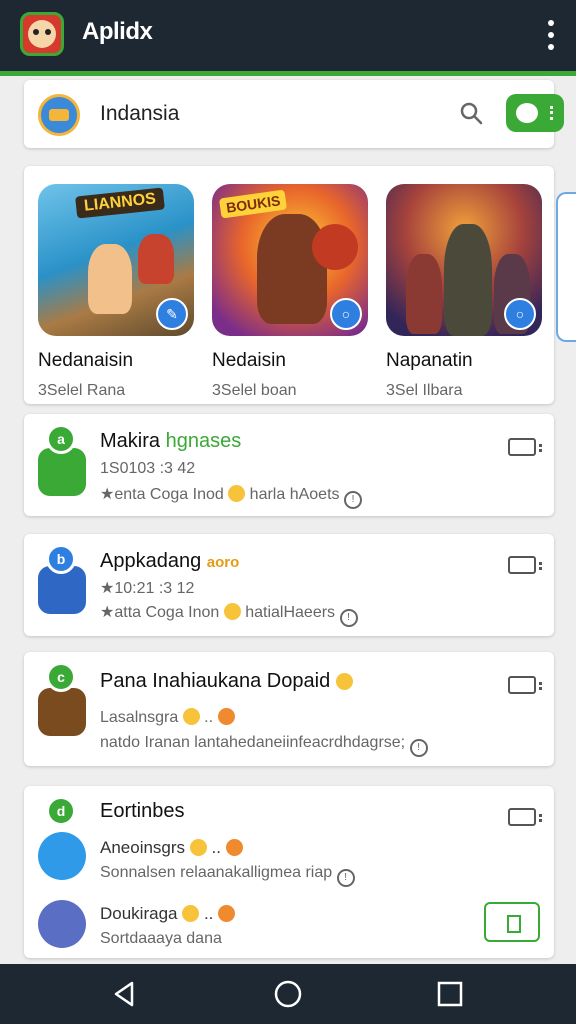  I want to click on game-thumbnail: BOUKIS ○, so click(290, 260).